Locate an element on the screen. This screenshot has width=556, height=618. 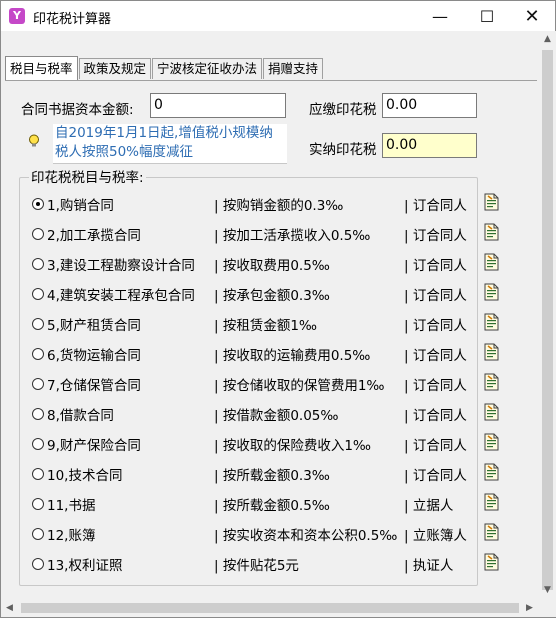
rate-basis: | 按收取的保险费收入1‰ is located at coordinates (293, 446).